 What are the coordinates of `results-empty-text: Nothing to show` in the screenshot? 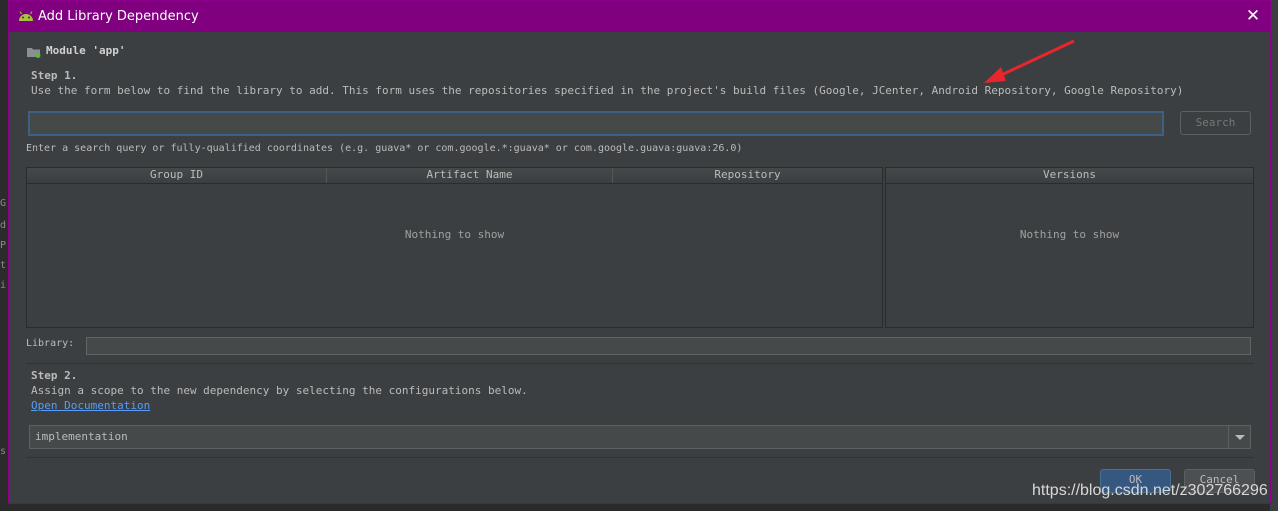 It's located at (454, 234).